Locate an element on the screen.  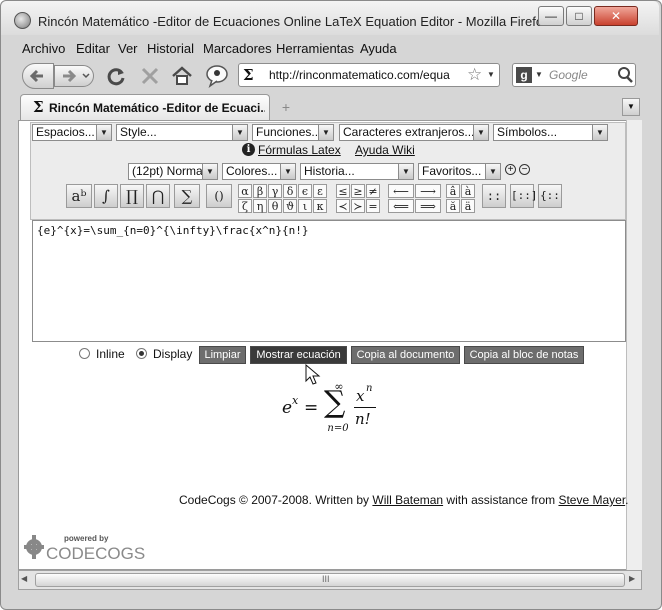
engine-dropdown-icon: ▼ is located at coordinates (539, 74).